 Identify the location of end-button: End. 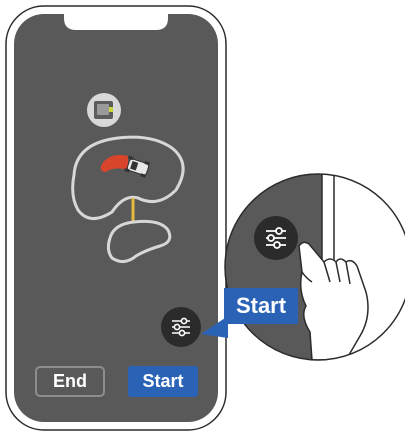
(70, 381).